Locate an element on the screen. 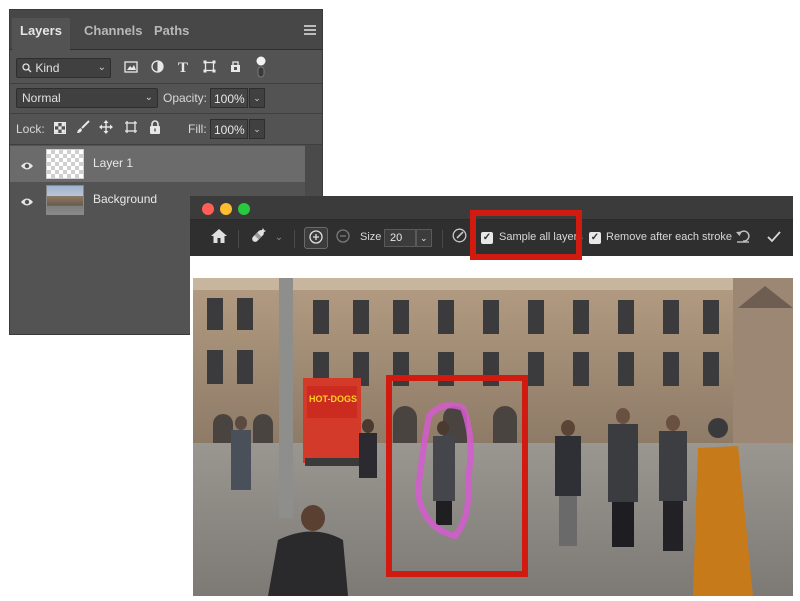 The image size is (800, 601). healing-brush-tool-icon is located at coordinates (258, 238).